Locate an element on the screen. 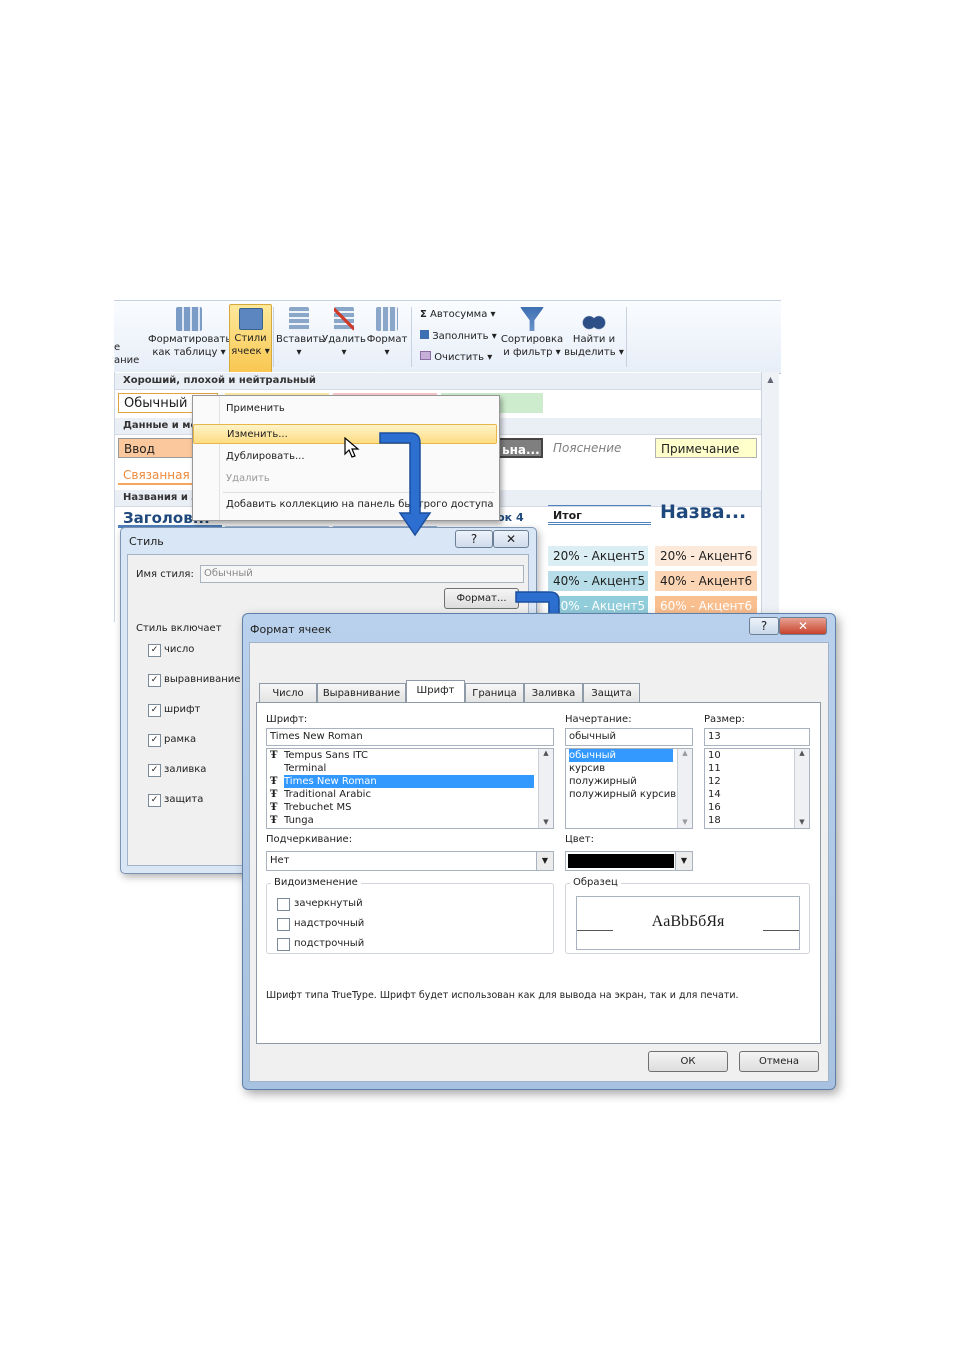 This screenshot has height=1350, width=955. format-button: Формат ▾ is located at coordinates (387, 333).